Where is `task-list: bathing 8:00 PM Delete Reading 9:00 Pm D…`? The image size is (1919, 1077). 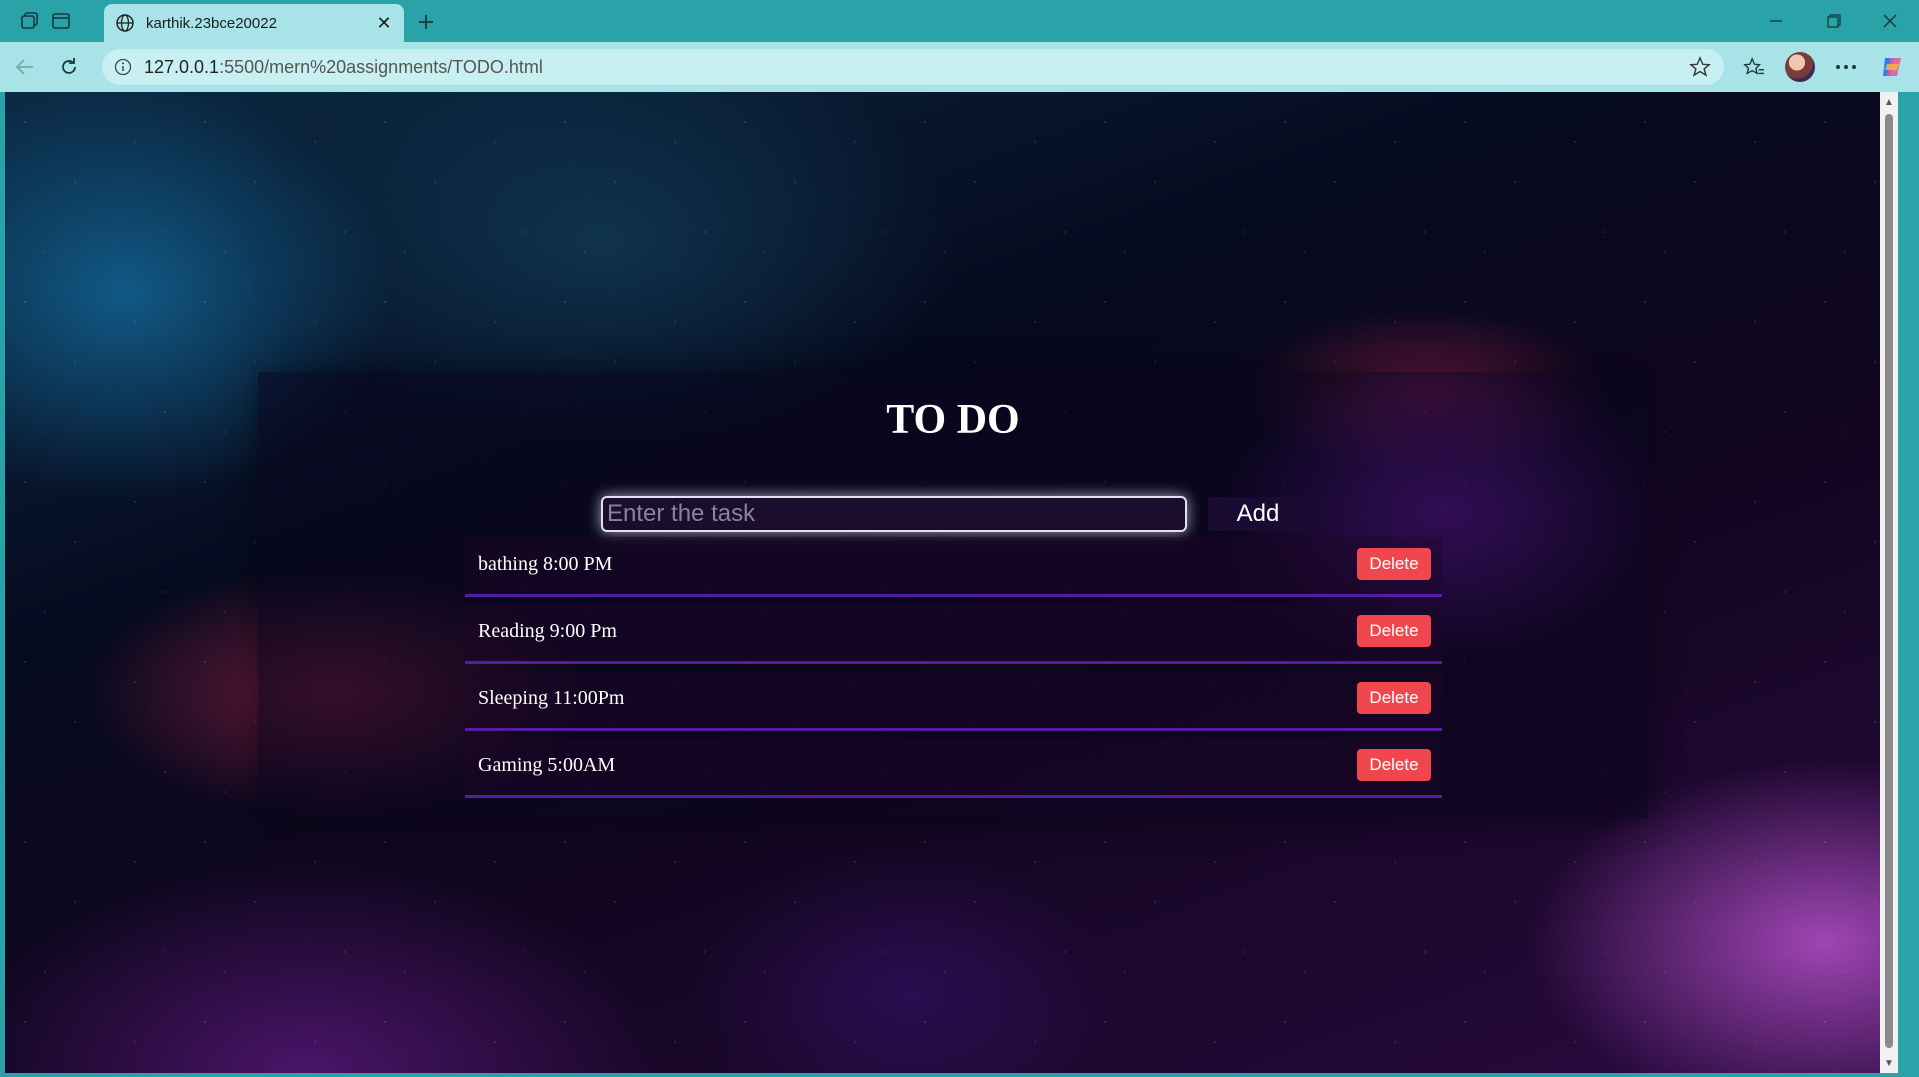
task-list: bathing 8:00 PM Delete Reading 9:00 Pm D… is located at coordinates (953, 671).